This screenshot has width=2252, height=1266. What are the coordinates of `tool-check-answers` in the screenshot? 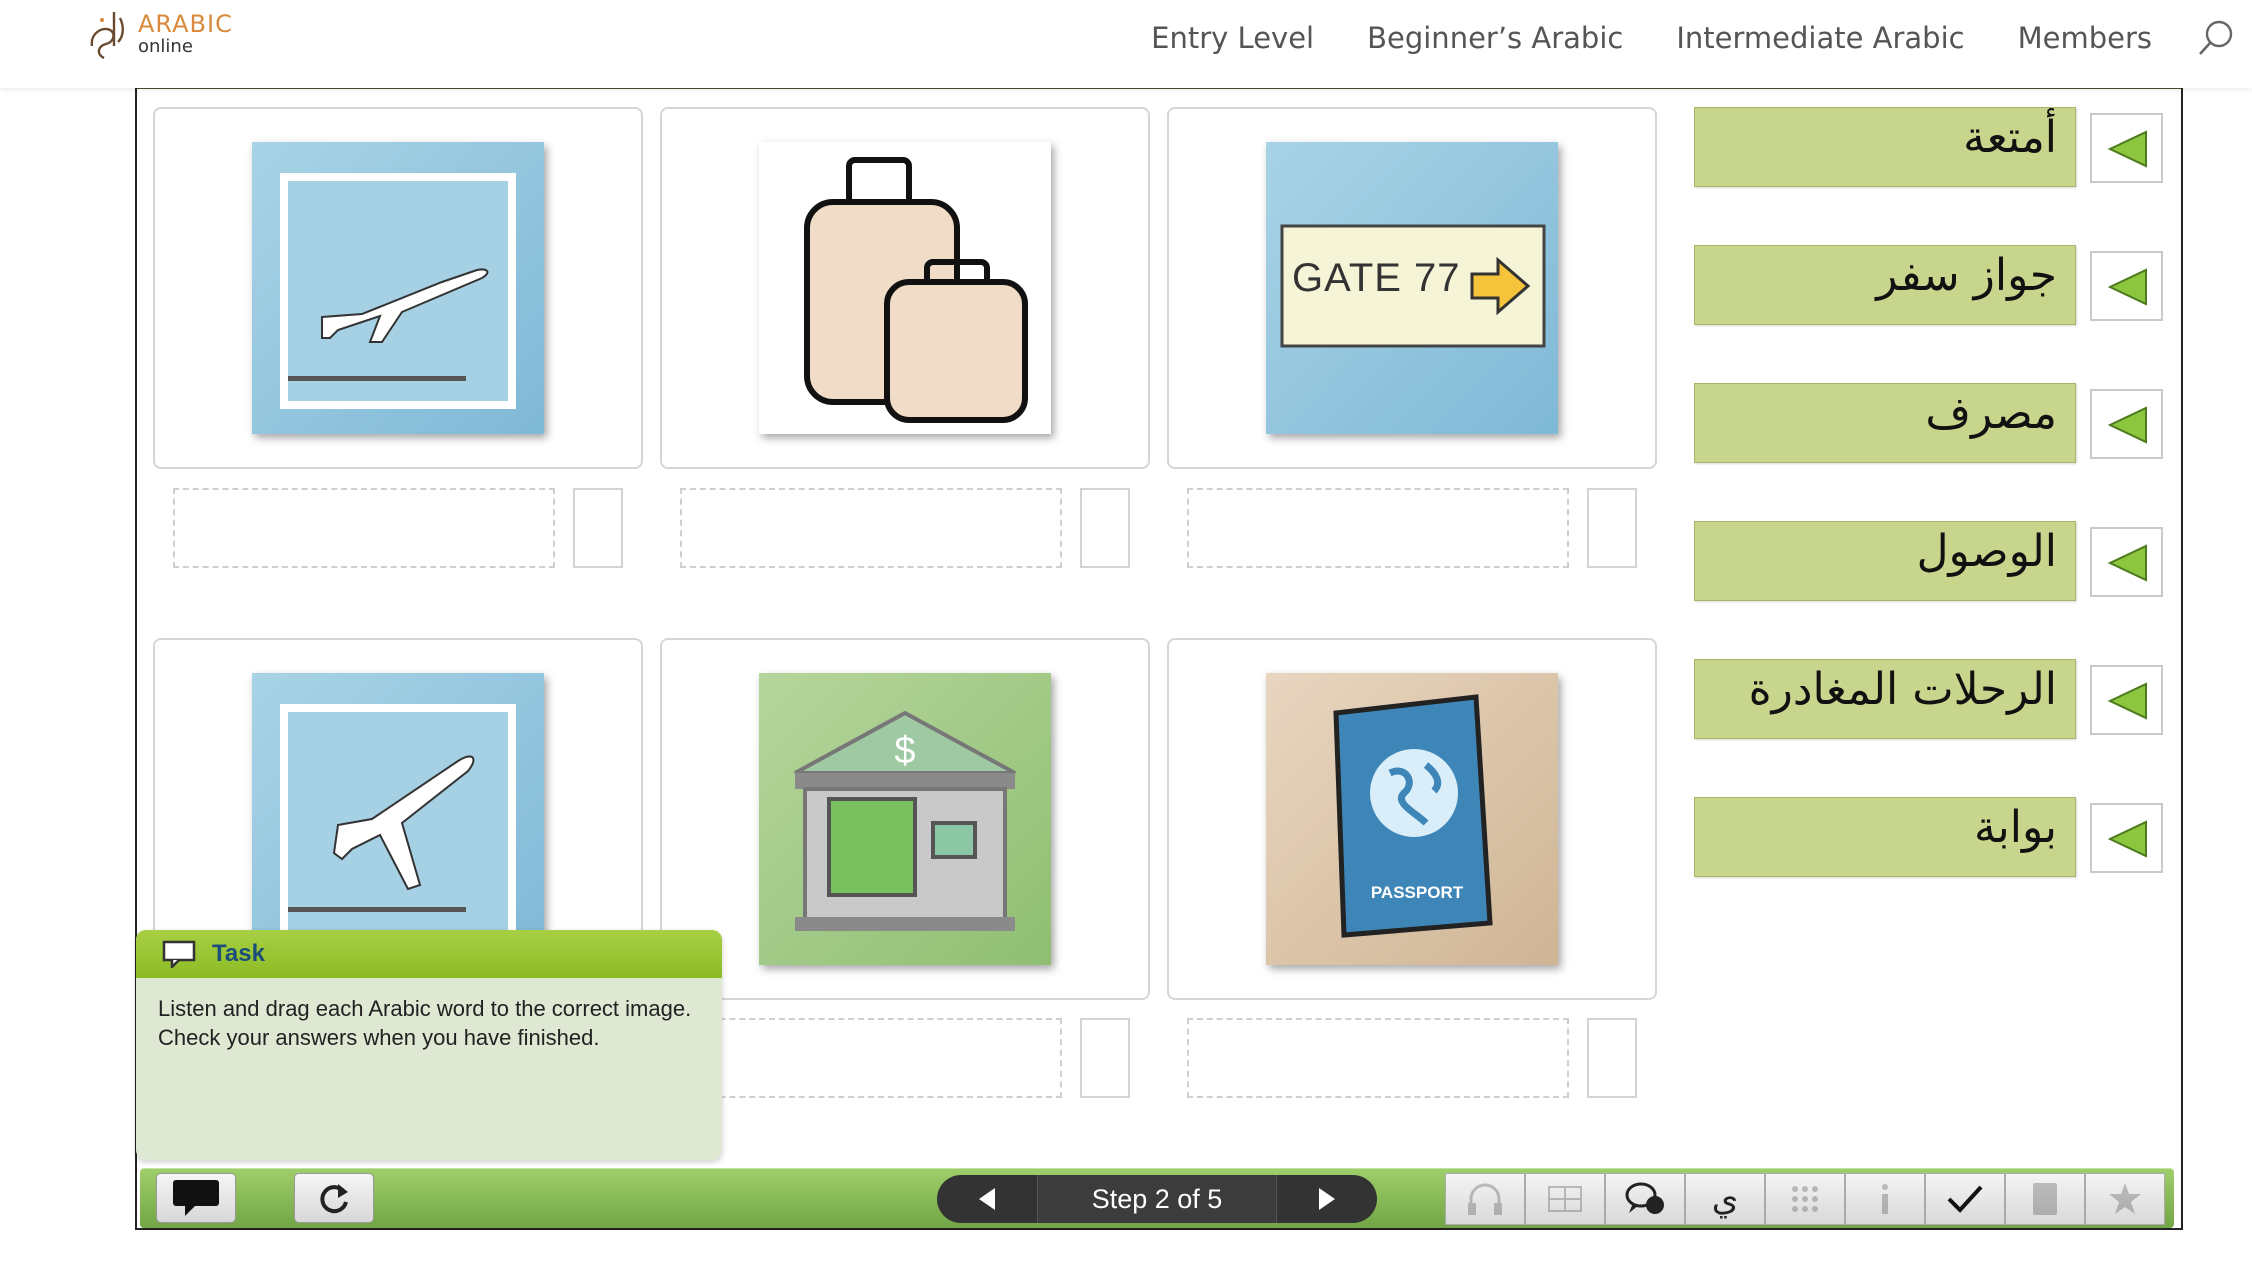 It's located at (1965, 1199).